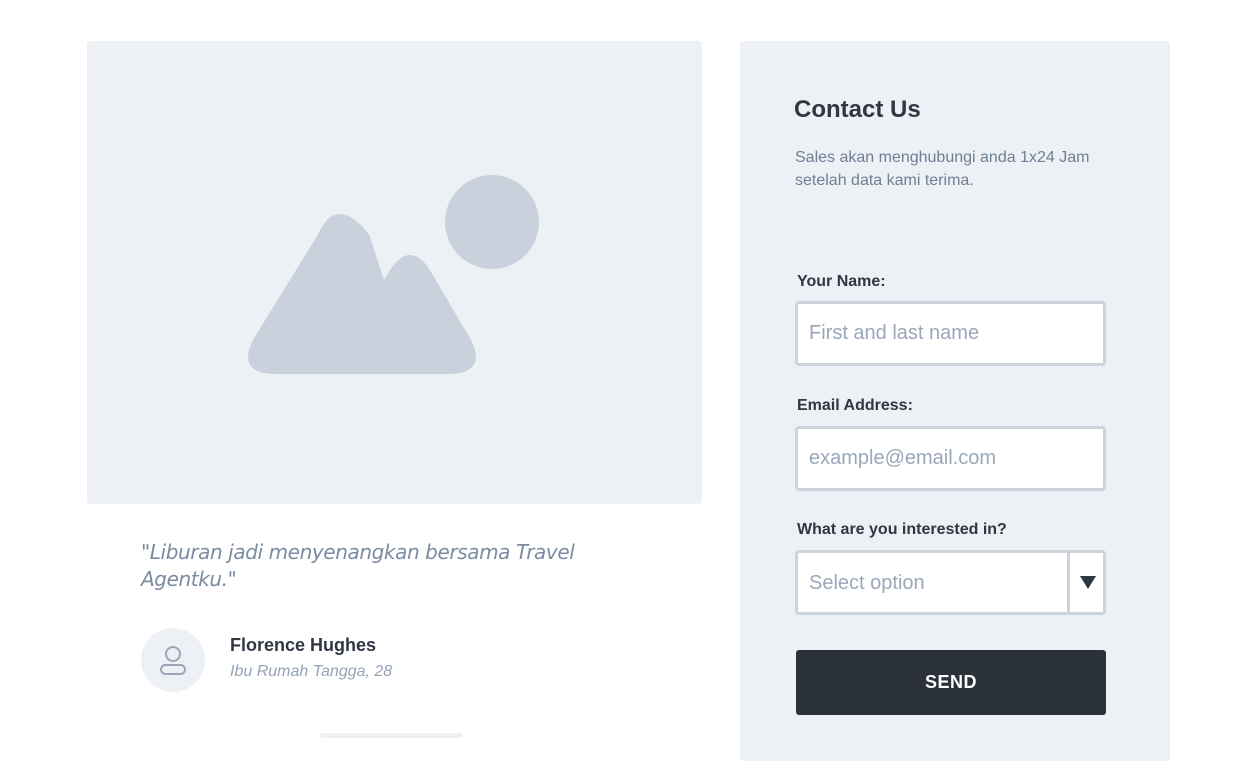 The image size is (1253, 761). Describe the element at coordinates (1068, 582) in the screenshot. I see `select-divider` at that location.